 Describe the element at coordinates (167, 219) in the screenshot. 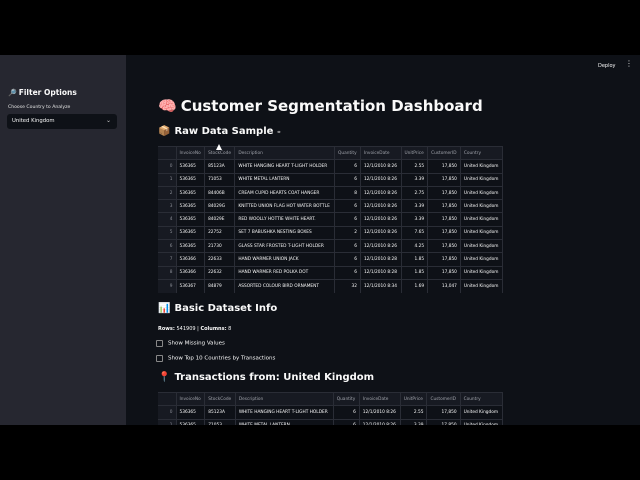

I see `row-index: 4` at that location.